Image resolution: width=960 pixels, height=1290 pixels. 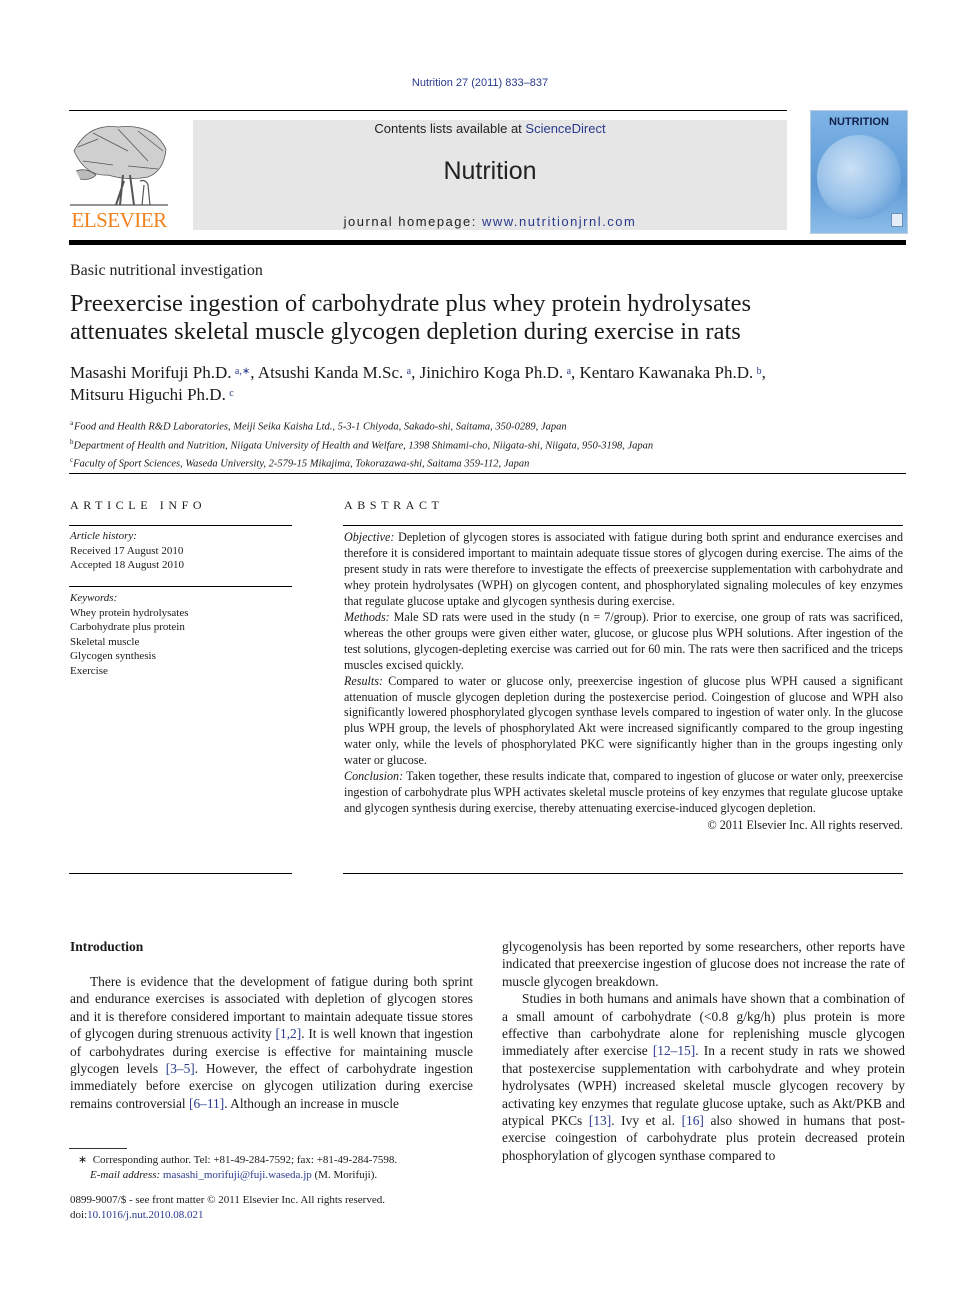 What do you see at coordinates (242, 371) in the screenshot?
I see `author-affiliation-link: a,∗` at bounding box center [242, 371].